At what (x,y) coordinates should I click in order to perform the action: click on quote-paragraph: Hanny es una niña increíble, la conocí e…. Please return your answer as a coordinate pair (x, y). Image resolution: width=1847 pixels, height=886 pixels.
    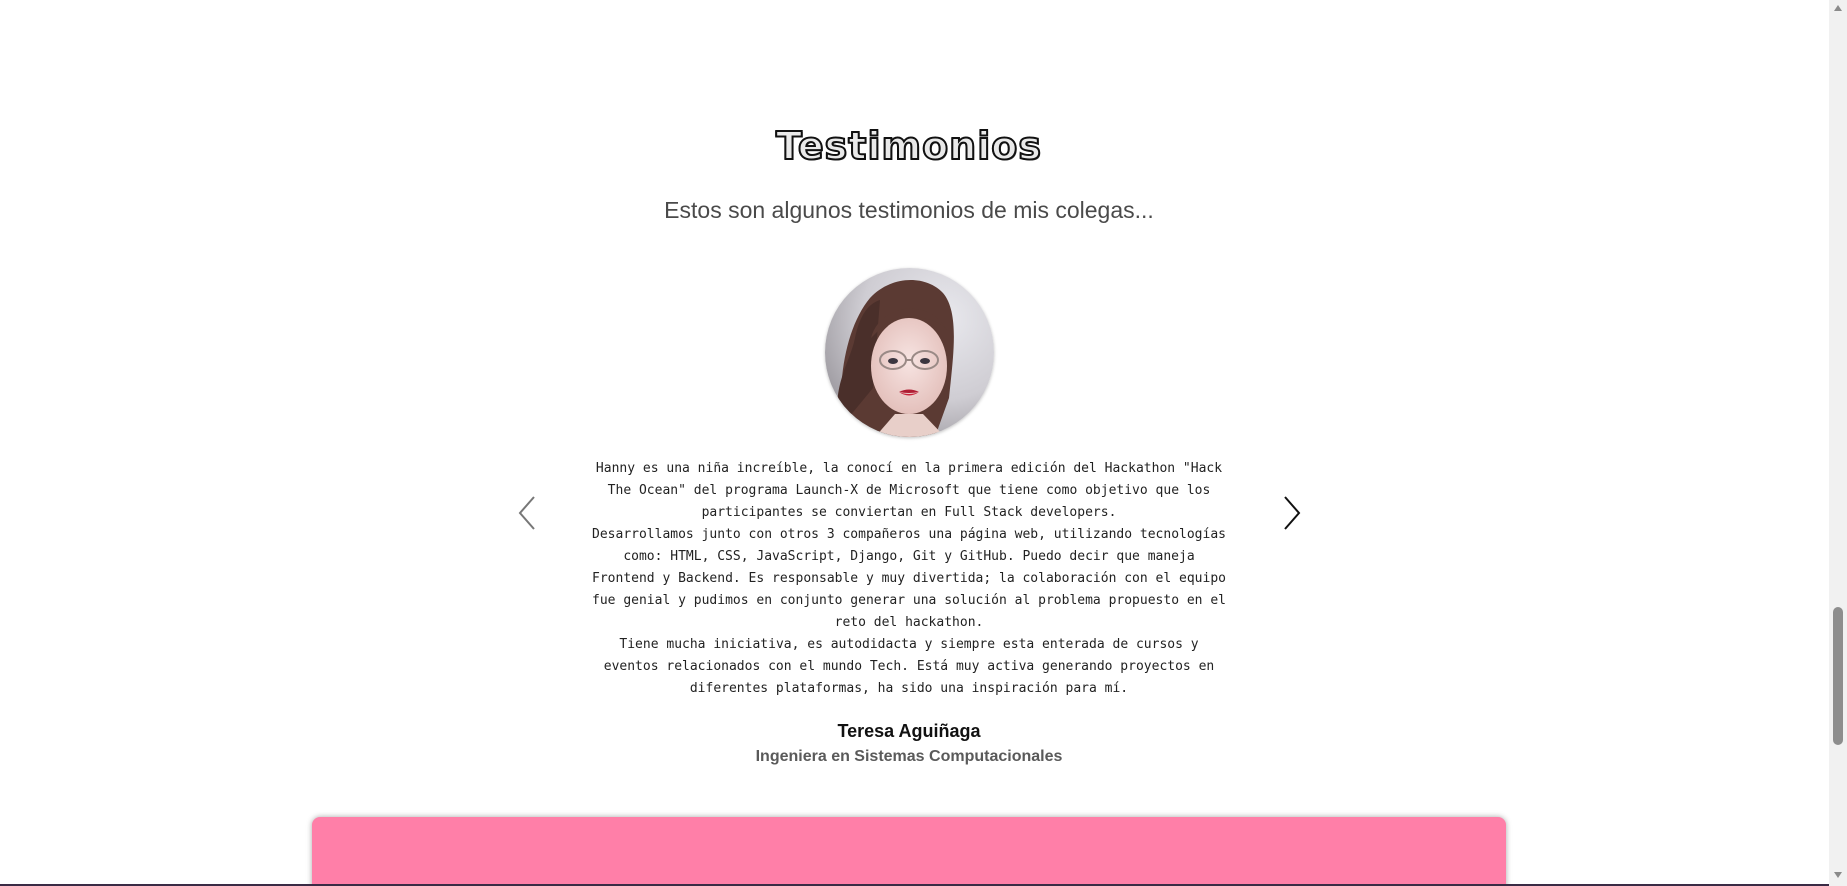
    Looking at the image, I should click on (909, 490).